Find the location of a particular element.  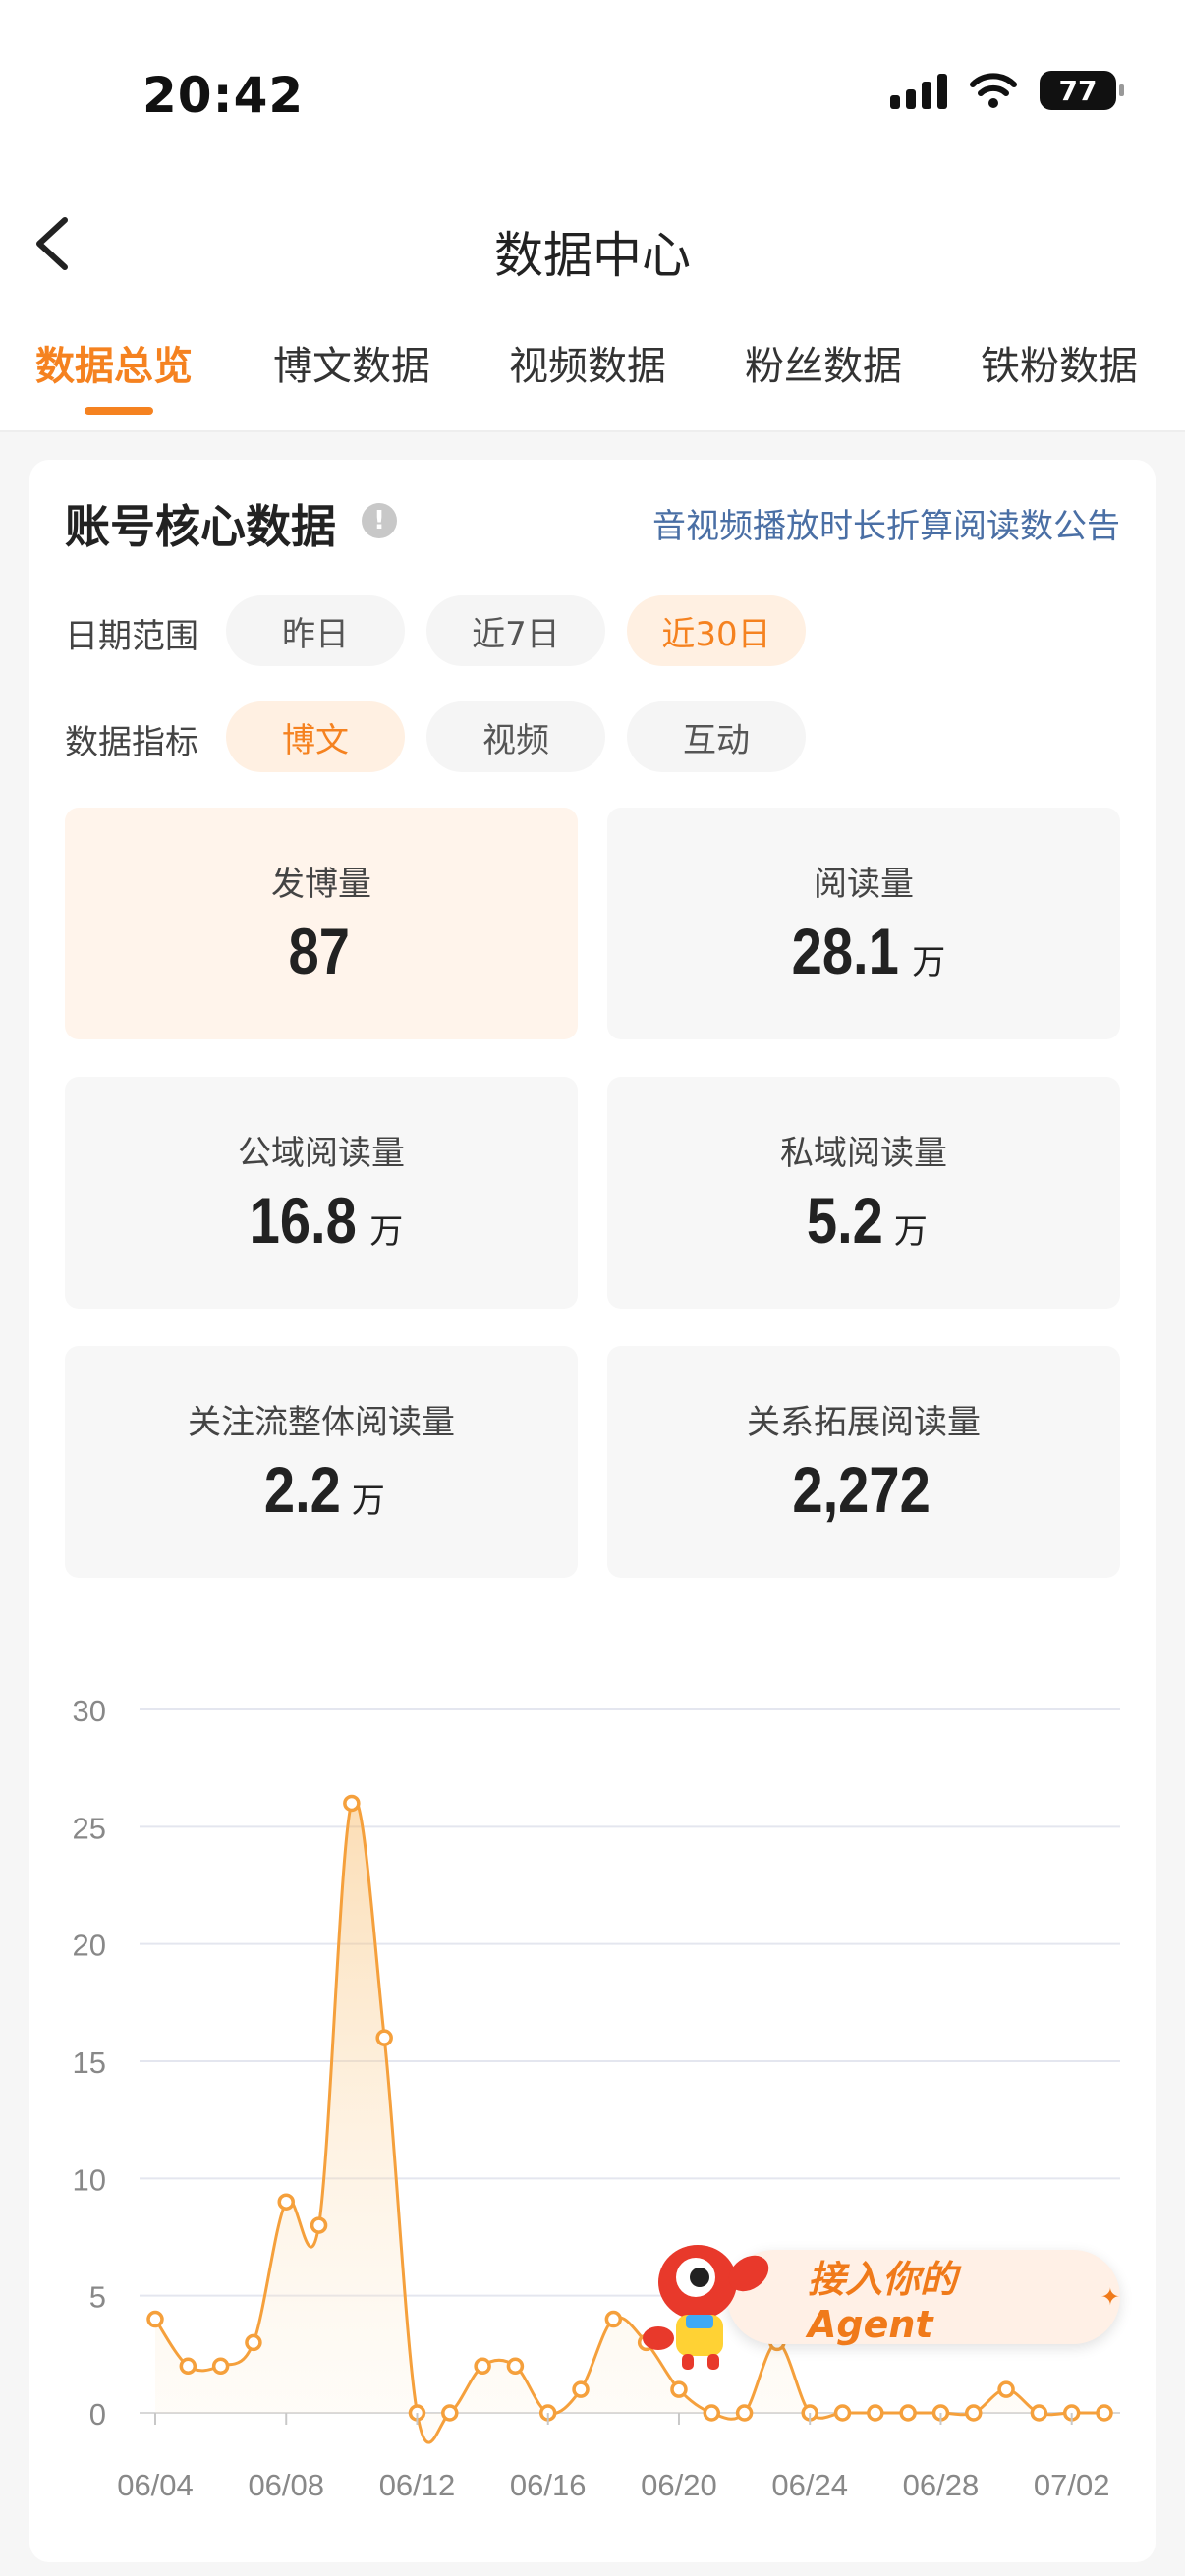

x-tick-label: 06/12 is located at coordinates (417, 2485).